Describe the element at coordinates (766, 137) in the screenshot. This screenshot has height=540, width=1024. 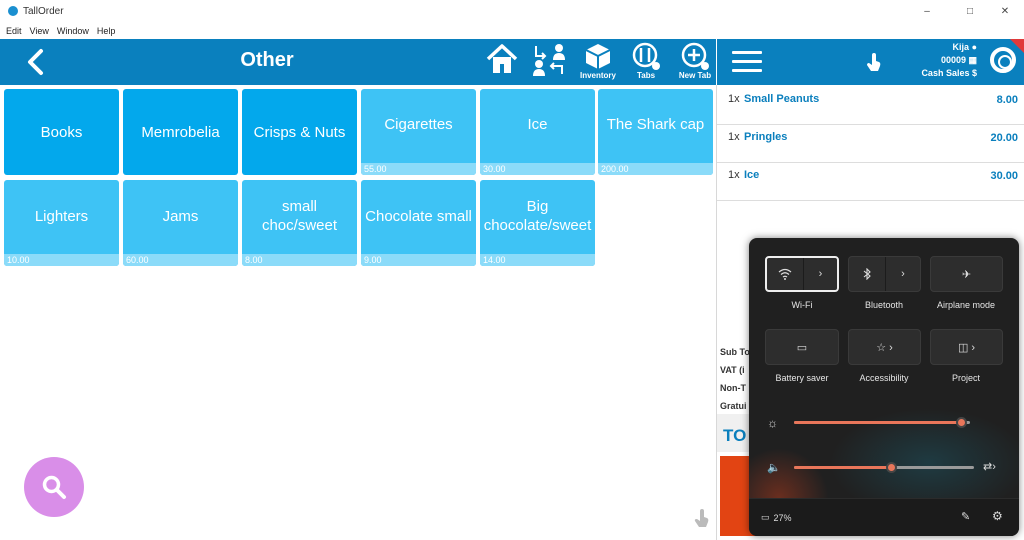
I see `order-item: Pringles` at that location.